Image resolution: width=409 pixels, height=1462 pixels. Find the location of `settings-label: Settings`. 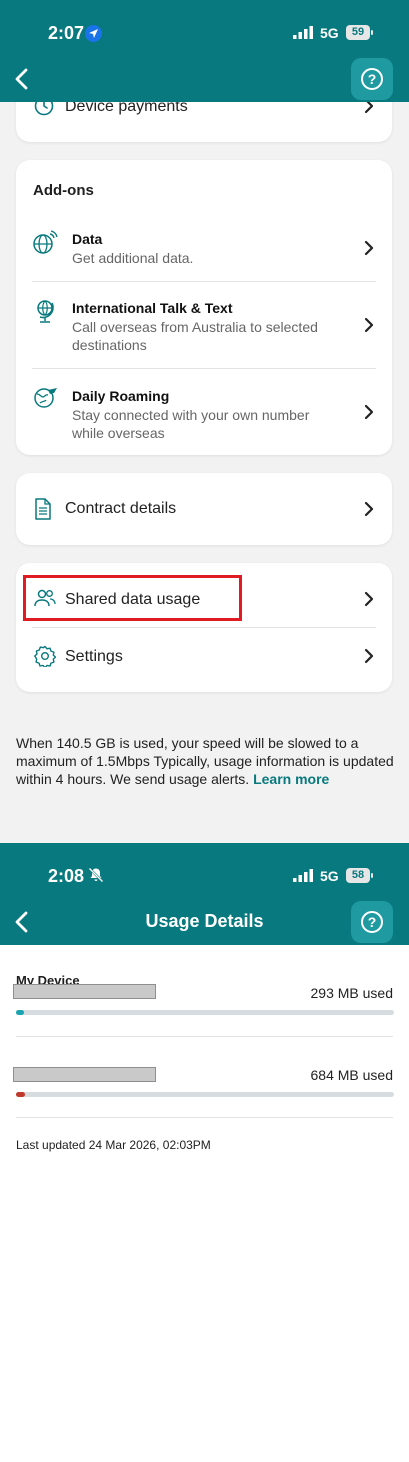

settings-label: Settings is located at coordinates (94, 656).